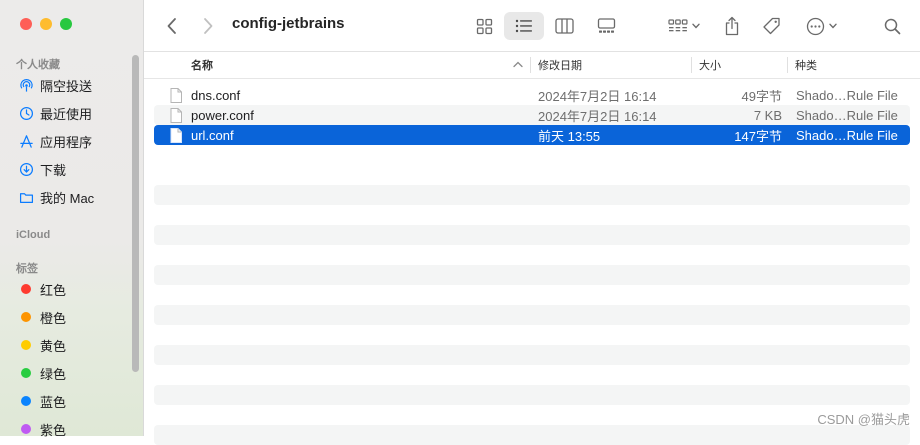 Image resolution: width=920 pixels, height=445 pixels. I want to click on tag-label: 黄色, so click(53, 346).